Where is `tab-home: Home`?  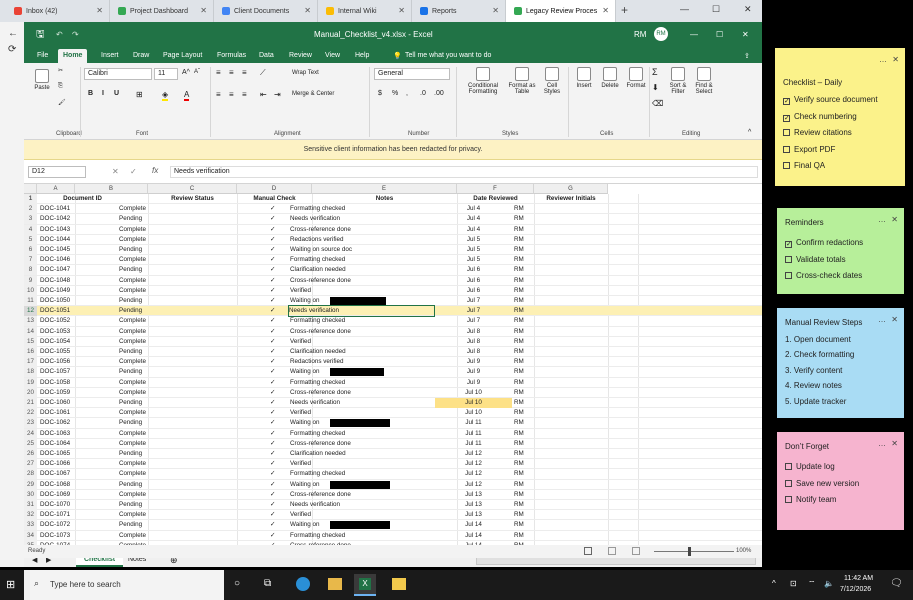
tab-home: Home is located at coordinates (73, 56).